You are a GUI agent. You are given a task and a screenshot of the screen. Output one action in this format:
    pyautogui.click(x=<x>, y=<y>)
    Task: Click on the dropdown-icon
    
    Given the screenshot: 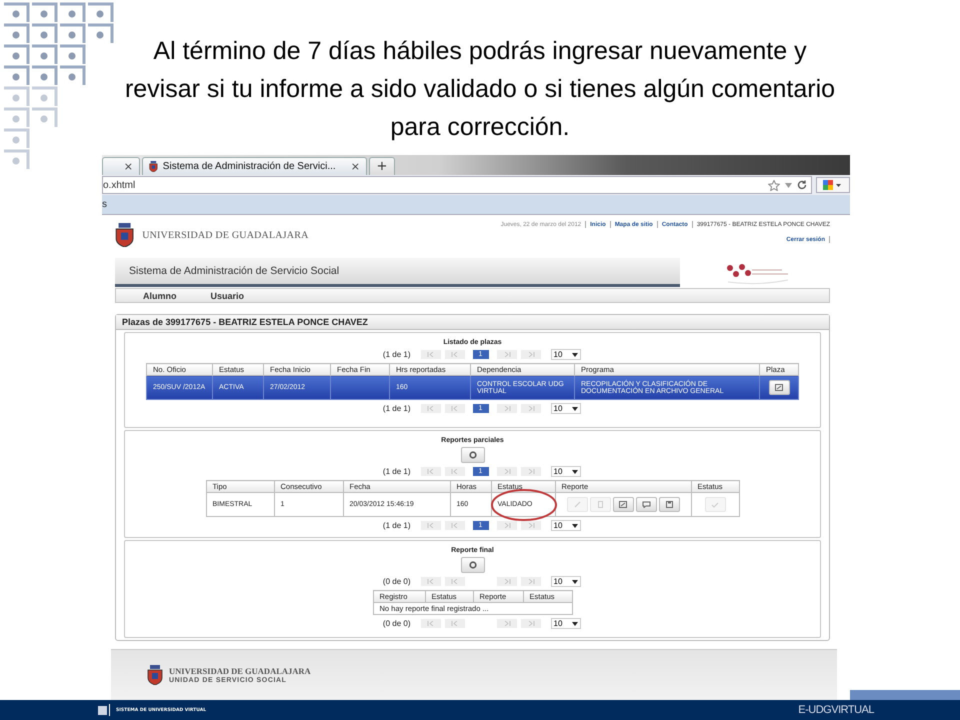 What is the action you would take?
    pyautogui.click(x=788, y=185)
    